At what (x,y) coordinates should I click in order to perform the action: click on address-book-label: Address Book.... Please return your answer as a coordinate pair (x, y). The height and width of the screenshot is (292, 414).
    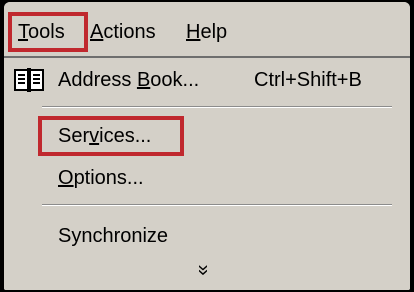
    Looking at the image, I should click on (128, 80).